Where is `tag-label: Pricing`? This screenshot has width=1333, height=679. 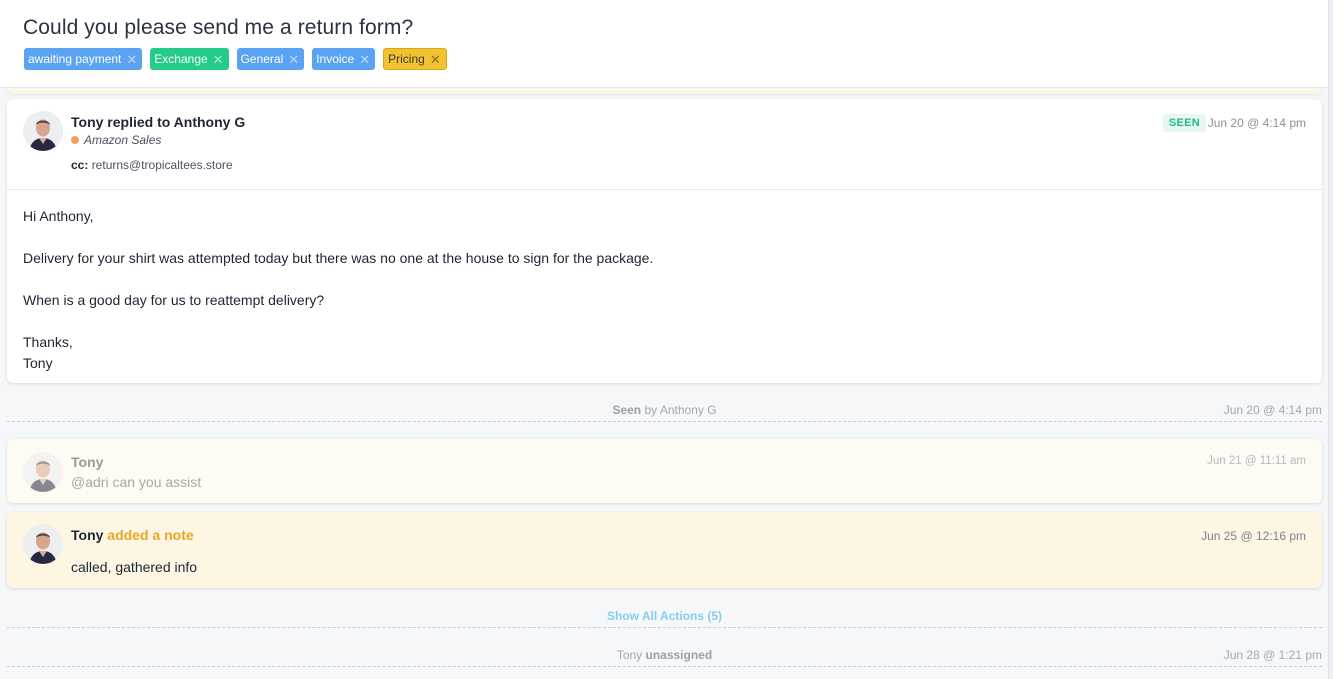 tag-label: Pricing is located at coordinates (406, 59).